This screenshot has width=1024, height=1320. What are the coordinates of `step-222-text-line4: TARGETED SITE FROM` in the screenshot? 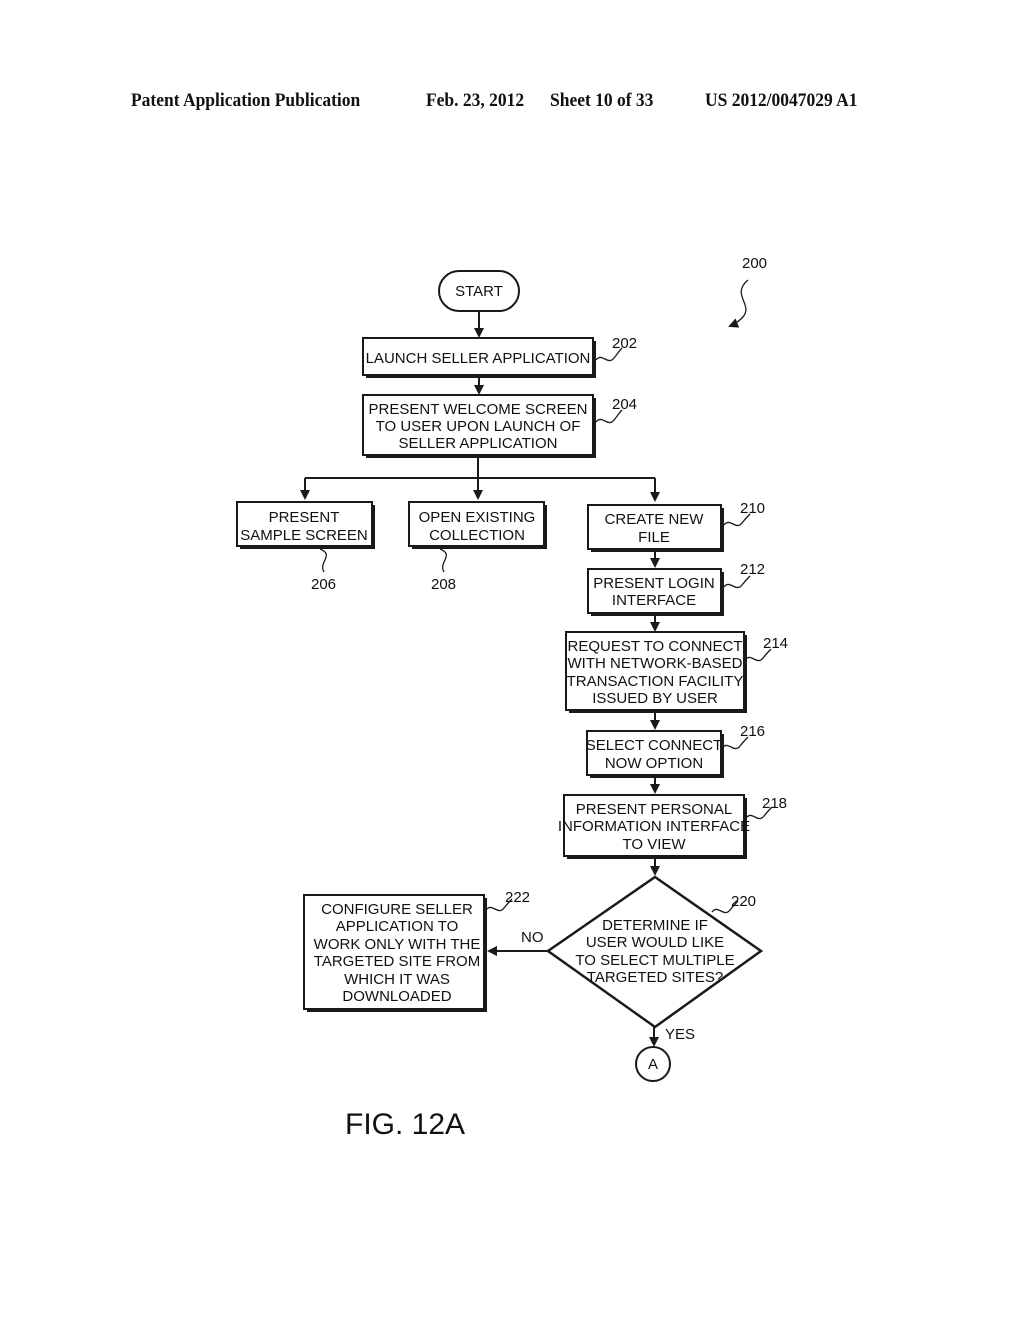 It's located at (397, 961).